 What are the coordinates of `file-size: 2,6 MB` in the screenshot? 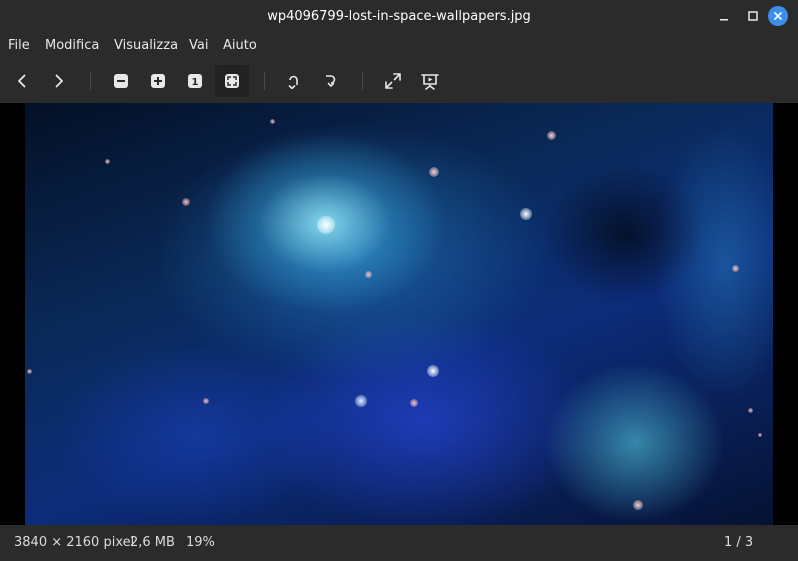 It's located at (152, 542).